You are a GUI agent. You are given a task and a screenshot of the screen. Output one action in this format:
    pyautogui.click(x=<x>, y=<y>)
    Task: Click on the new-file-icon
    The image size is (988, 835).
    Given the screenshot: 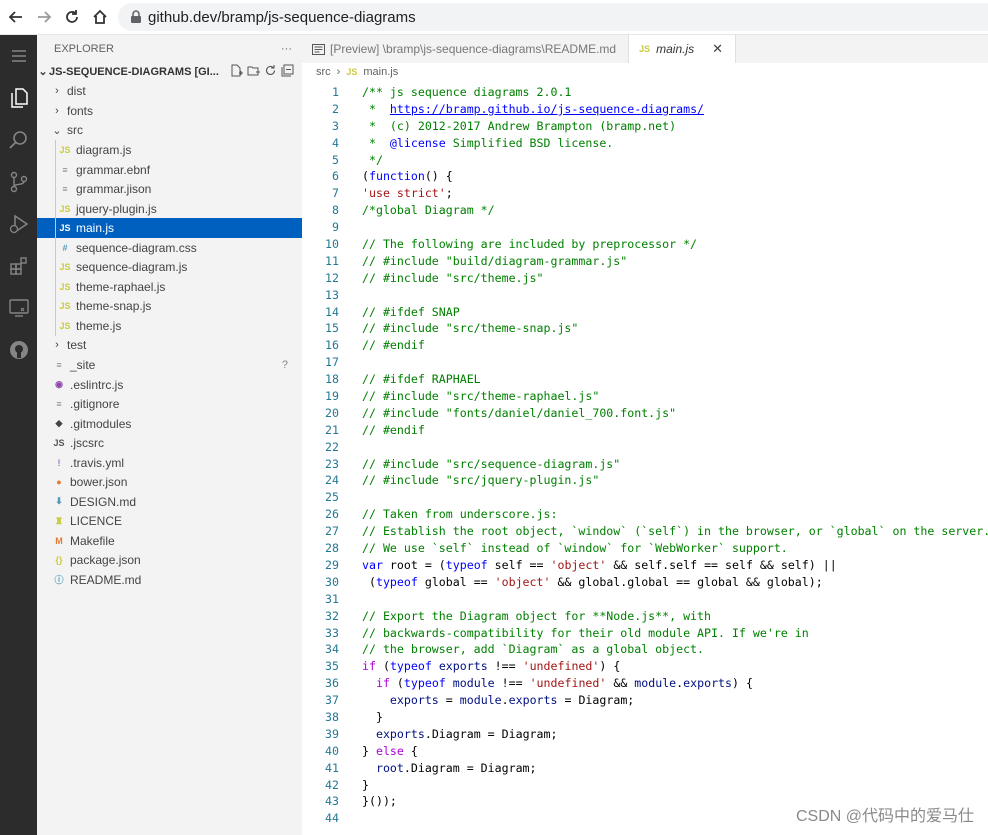 What is the action you would take?
    pyautogui.click(x=236, y=70)
    